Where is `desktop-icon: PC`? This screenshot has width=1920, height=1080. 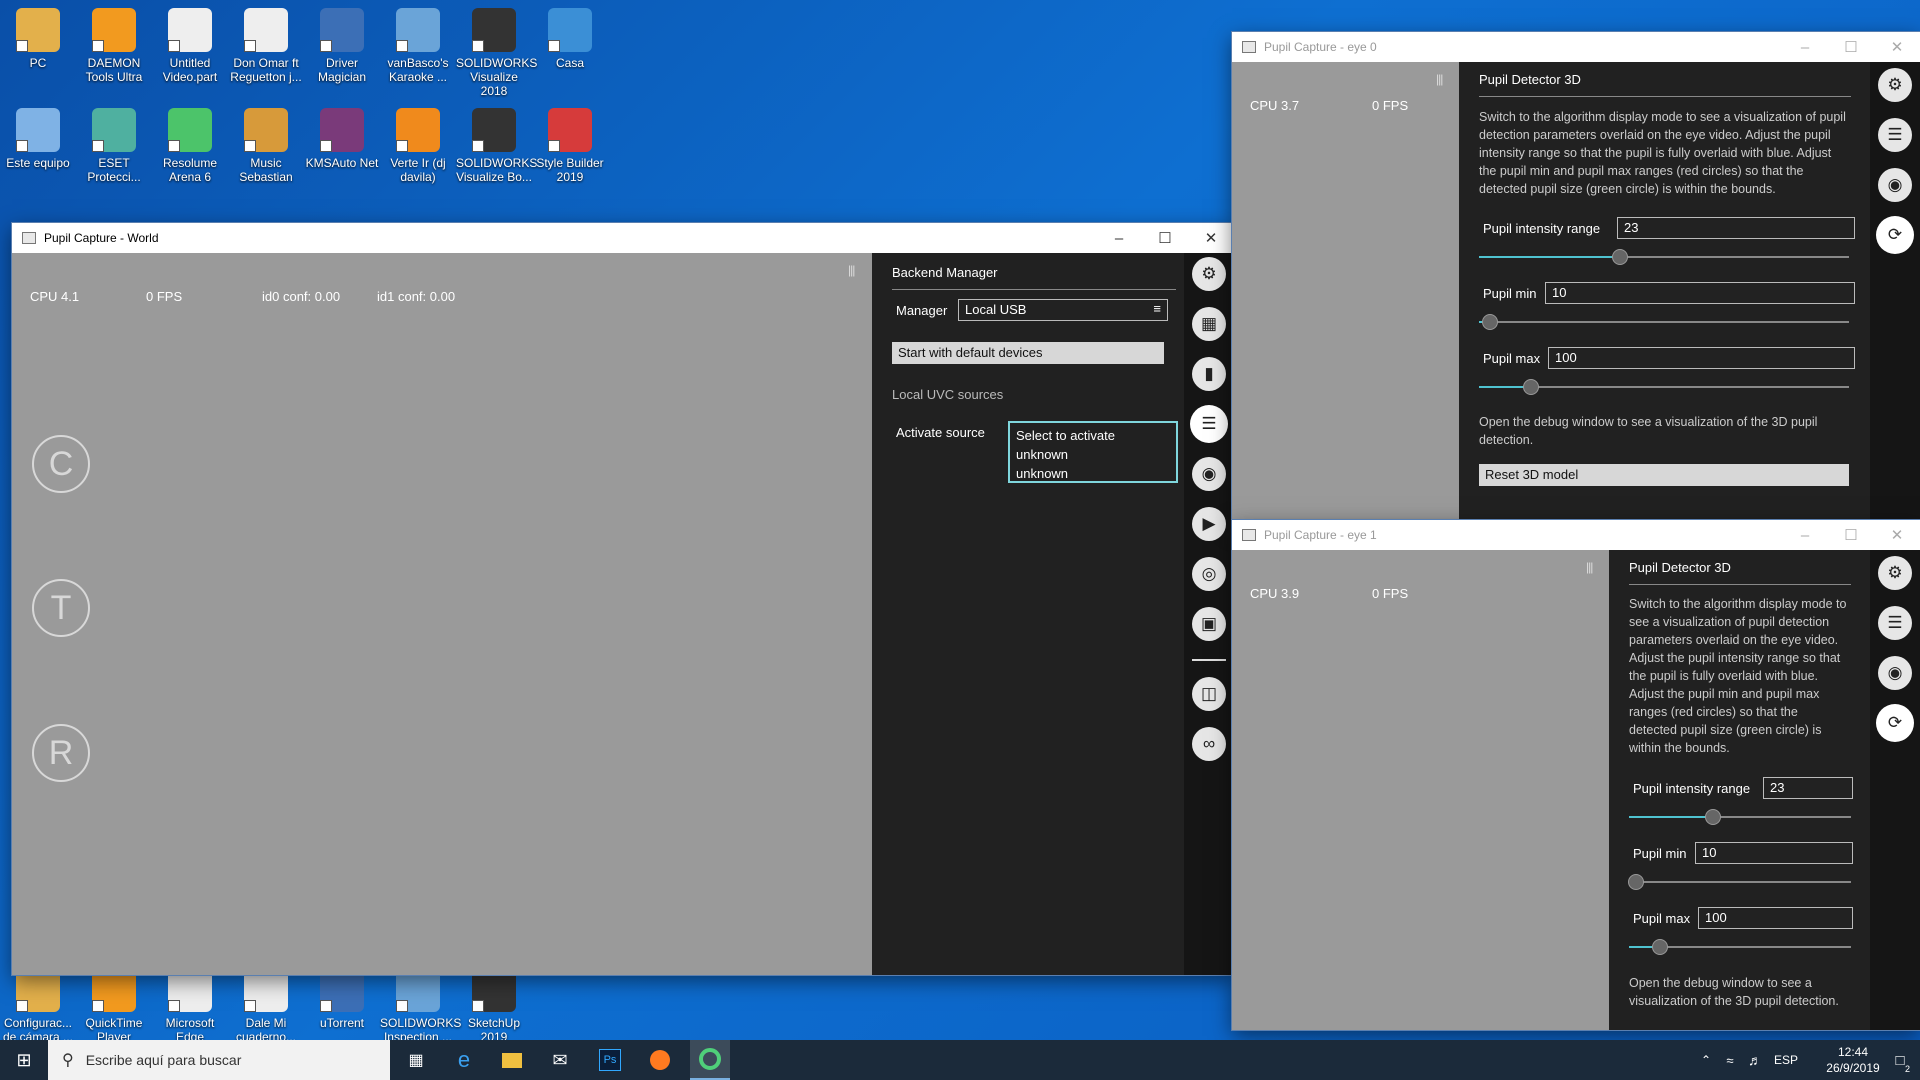 desktop-icon: PC is located at coordinates (38, 39).